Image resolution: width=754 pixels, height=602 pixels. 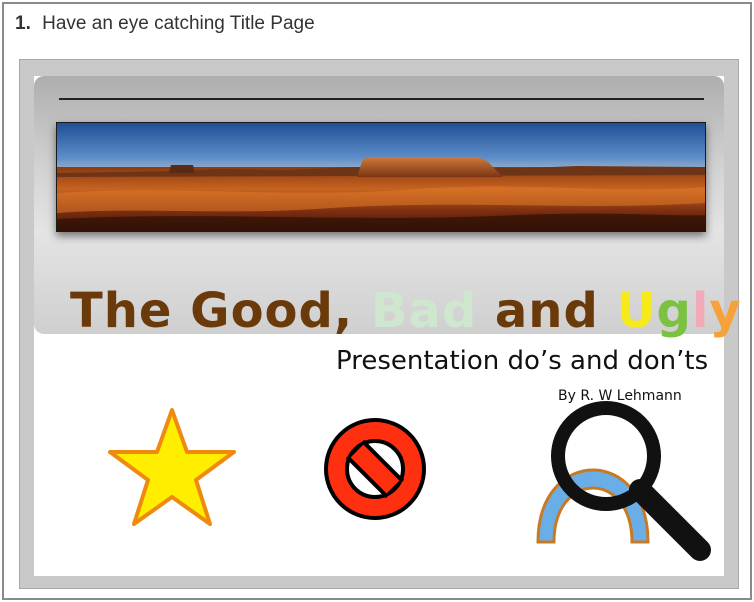 What do you see at coordinates (424, 311) in the screenshot?
I see `title-segment: Bad` at bounding box center [424, 311].